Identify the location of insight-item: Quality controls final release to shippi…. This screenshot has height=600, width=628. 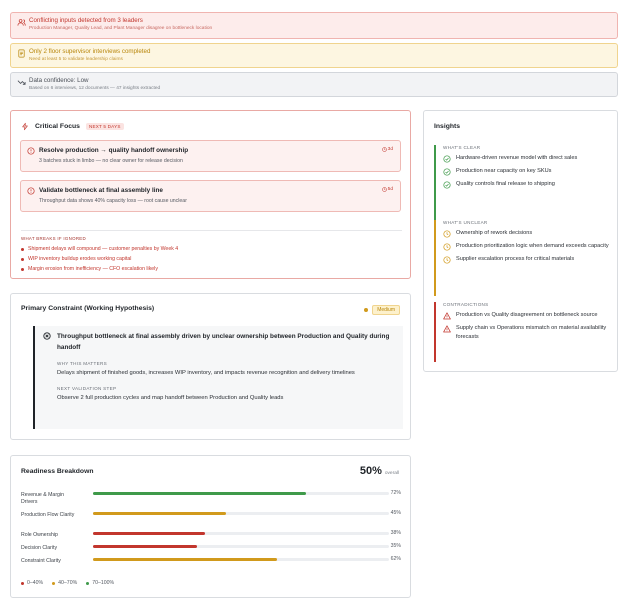
(526, 184).